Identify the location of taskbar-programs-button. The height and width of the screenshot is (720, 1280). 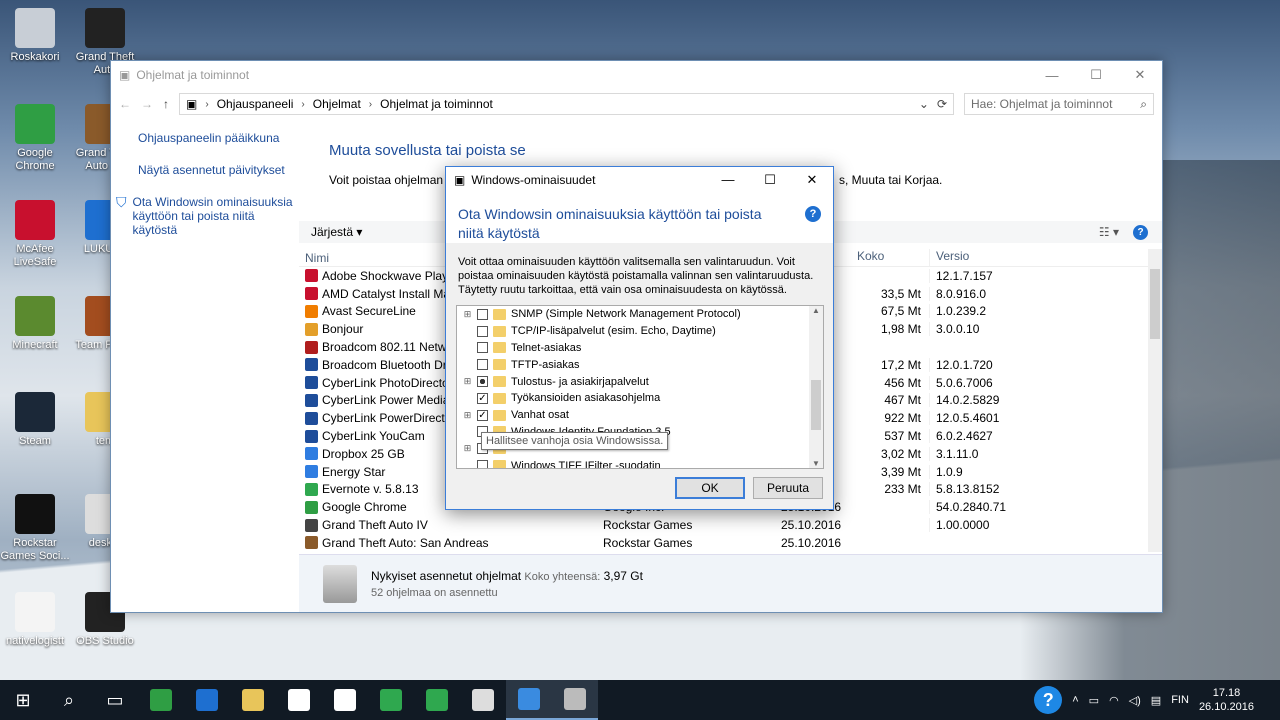
(575, 700).